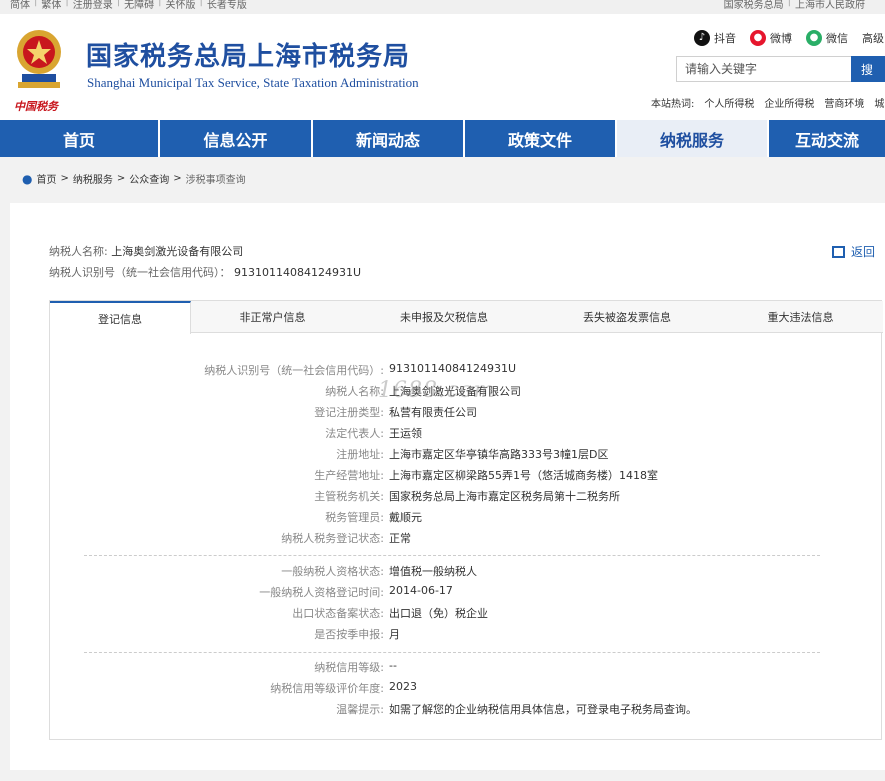 The image size is (885, 781). What do you see at coordinates (27, 178) in the screenshot?
I see `location-pin-icon: ●` at bounding box center [27, 178].